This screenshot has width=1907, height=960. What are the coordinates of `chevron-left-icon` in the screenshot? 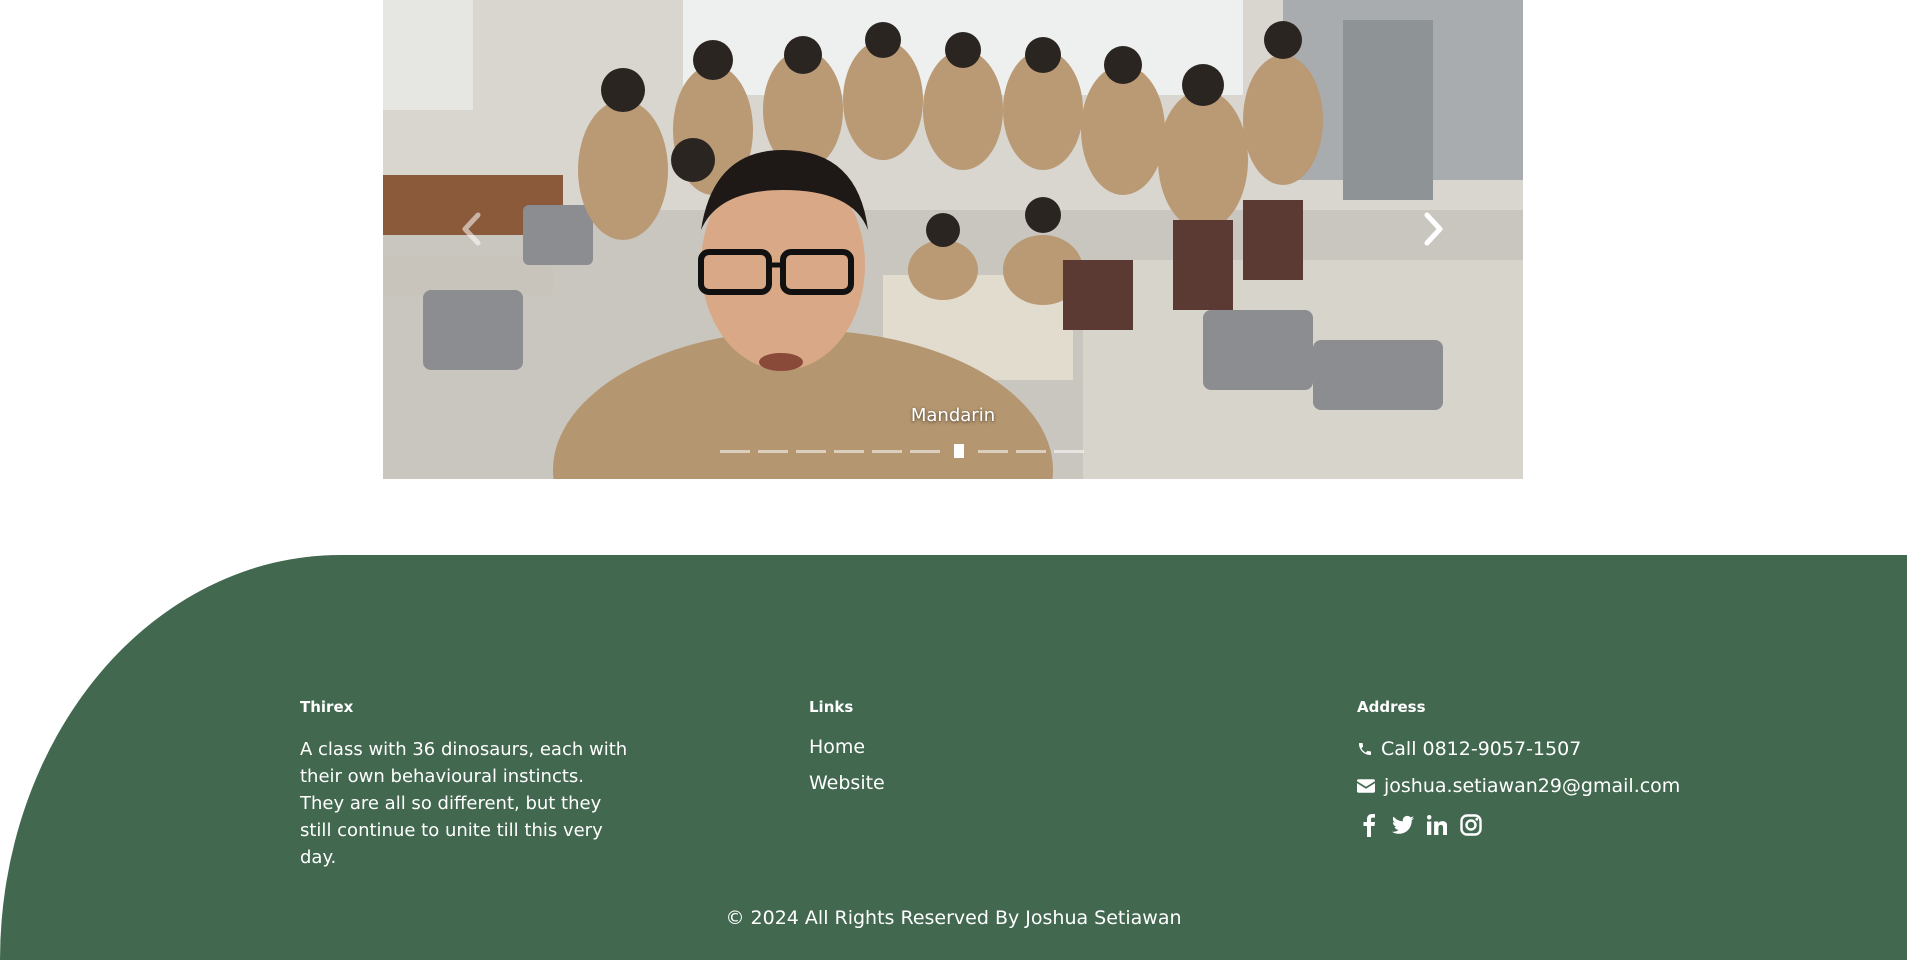 It's located at (471, 229).